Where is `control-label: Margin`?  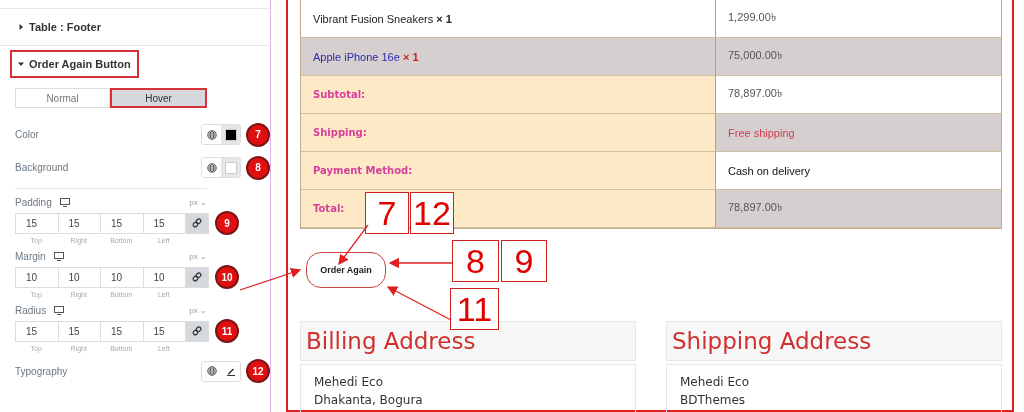 control-label: Margin is located at coordinates (30, 256).